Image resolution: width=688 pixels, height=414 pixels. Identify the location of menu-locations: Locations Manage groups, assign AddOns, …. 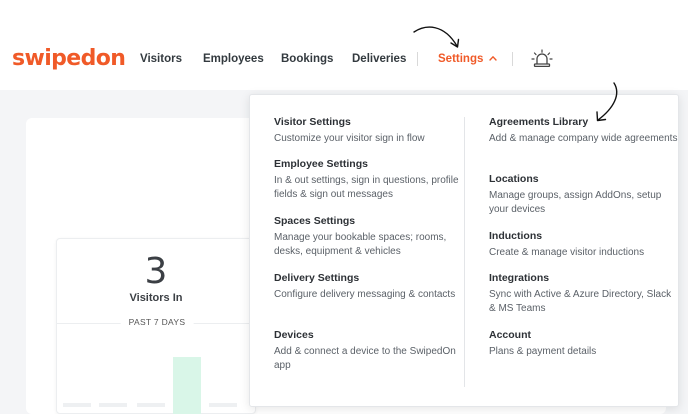
(584, 195).